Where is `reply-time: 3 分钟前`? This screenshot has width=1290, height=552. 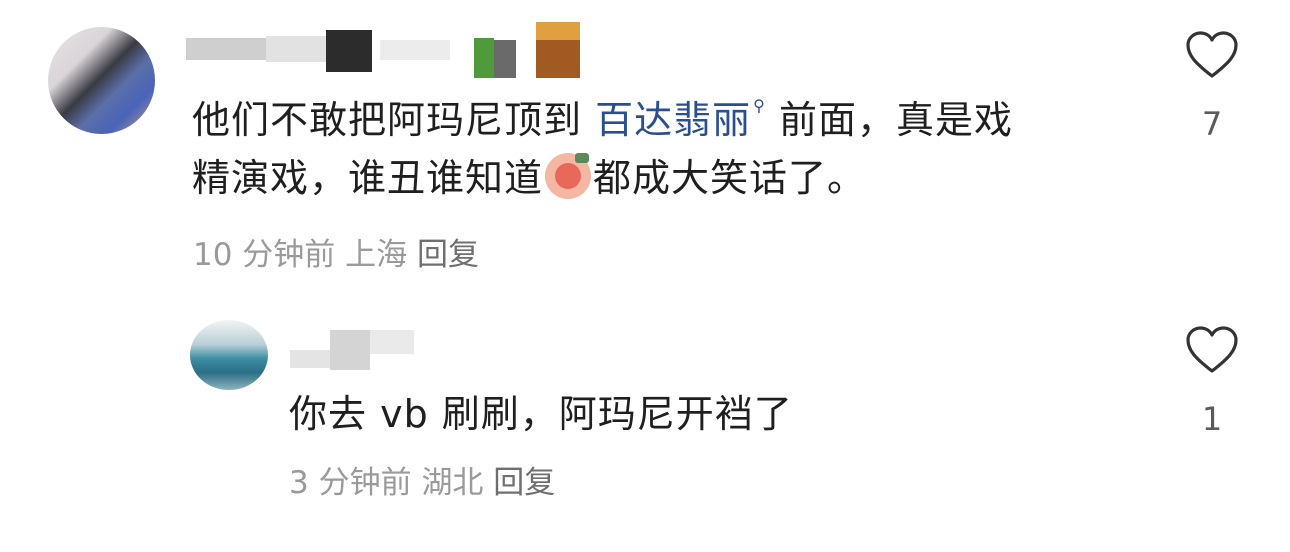 reply-time: 3 分钟前 is located at coordinates (350, 483).